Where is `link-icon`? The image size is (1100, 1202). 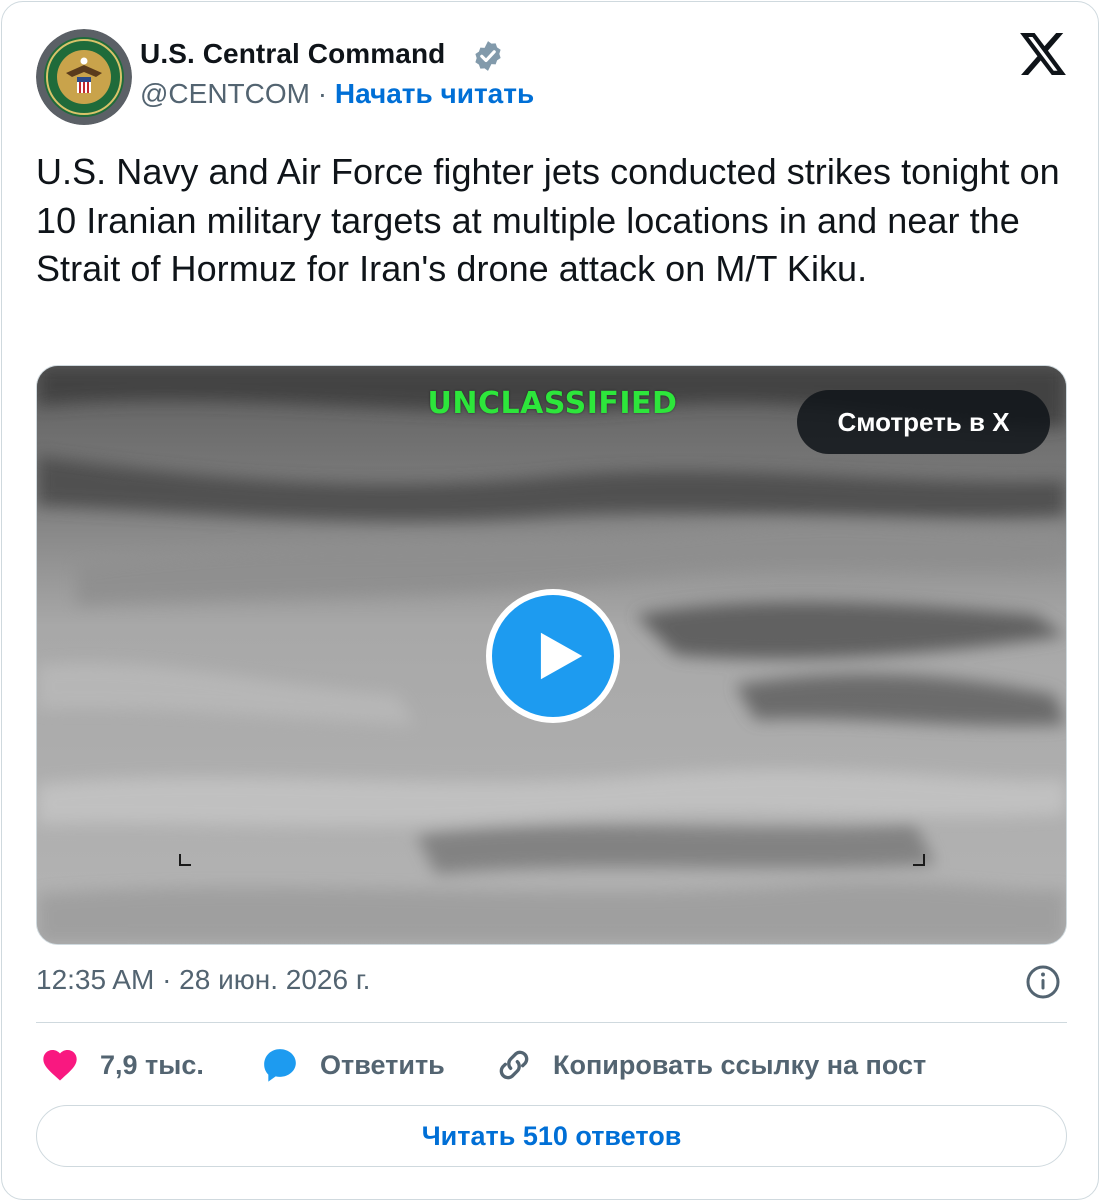
link-icon is located at coordinates (514, 1065).